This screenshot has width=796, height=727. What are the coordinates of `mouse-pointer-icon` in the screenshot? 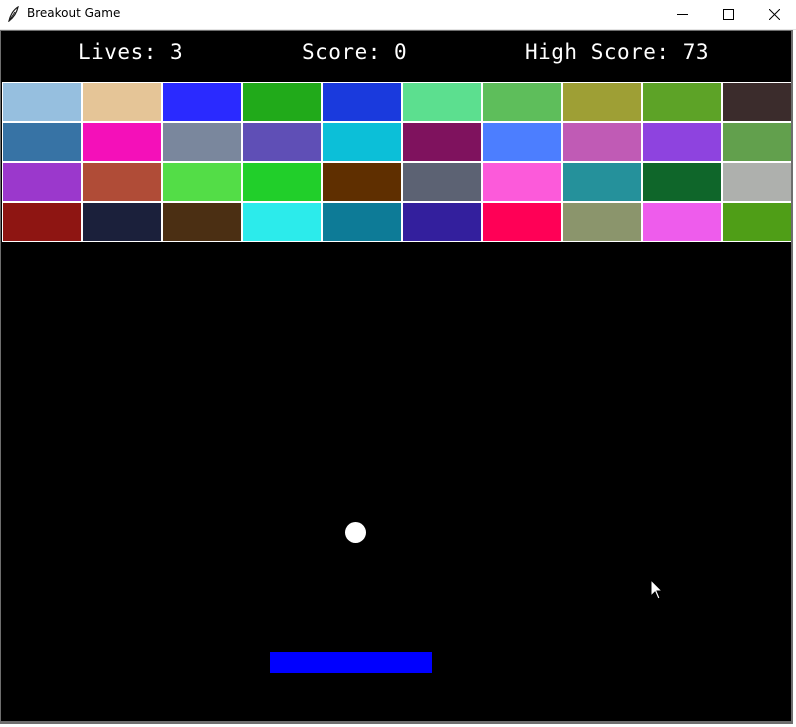 It's located at (657, 589).